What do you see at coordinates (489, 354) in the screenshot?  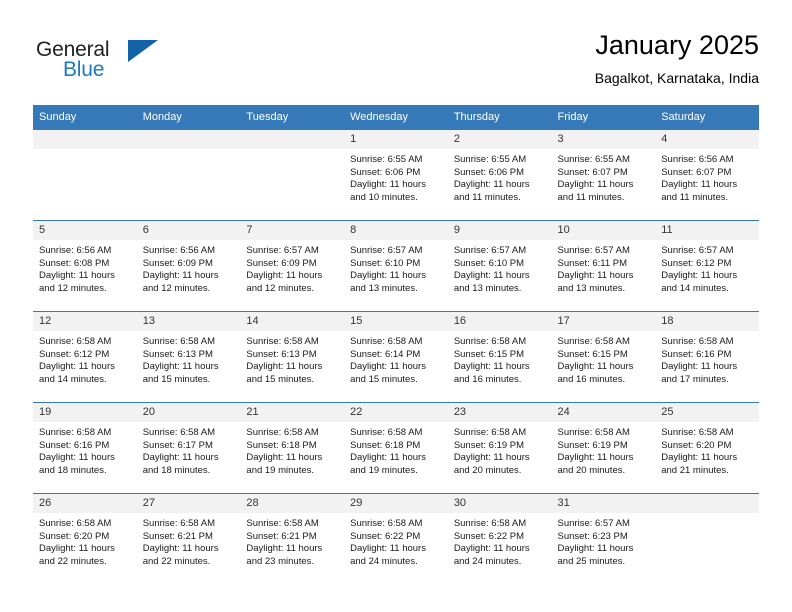 I see `sunset-text: Sunset: 6:15 PM` at bounding box center [489, 354].